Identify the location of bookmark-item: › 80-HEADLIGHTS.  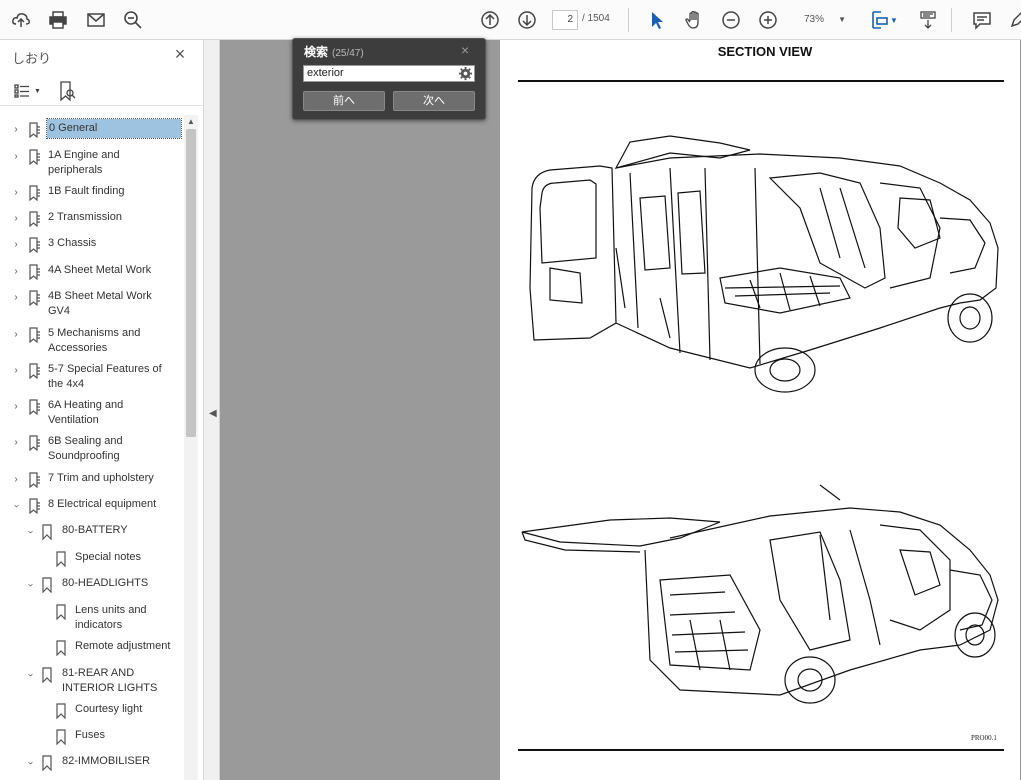
(92, 586).